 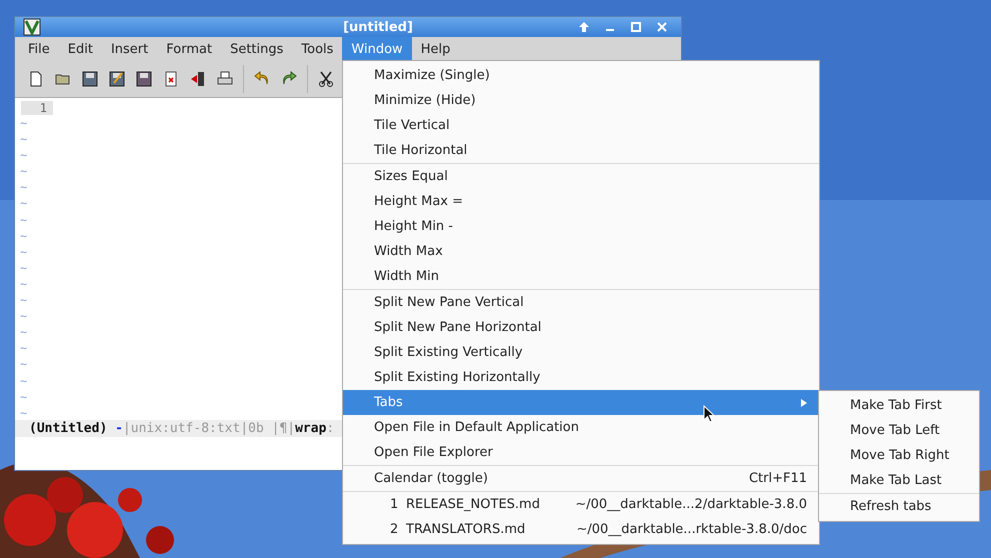 I want to click on menu-item: Maximize (Single), so click(x=581, y=75).